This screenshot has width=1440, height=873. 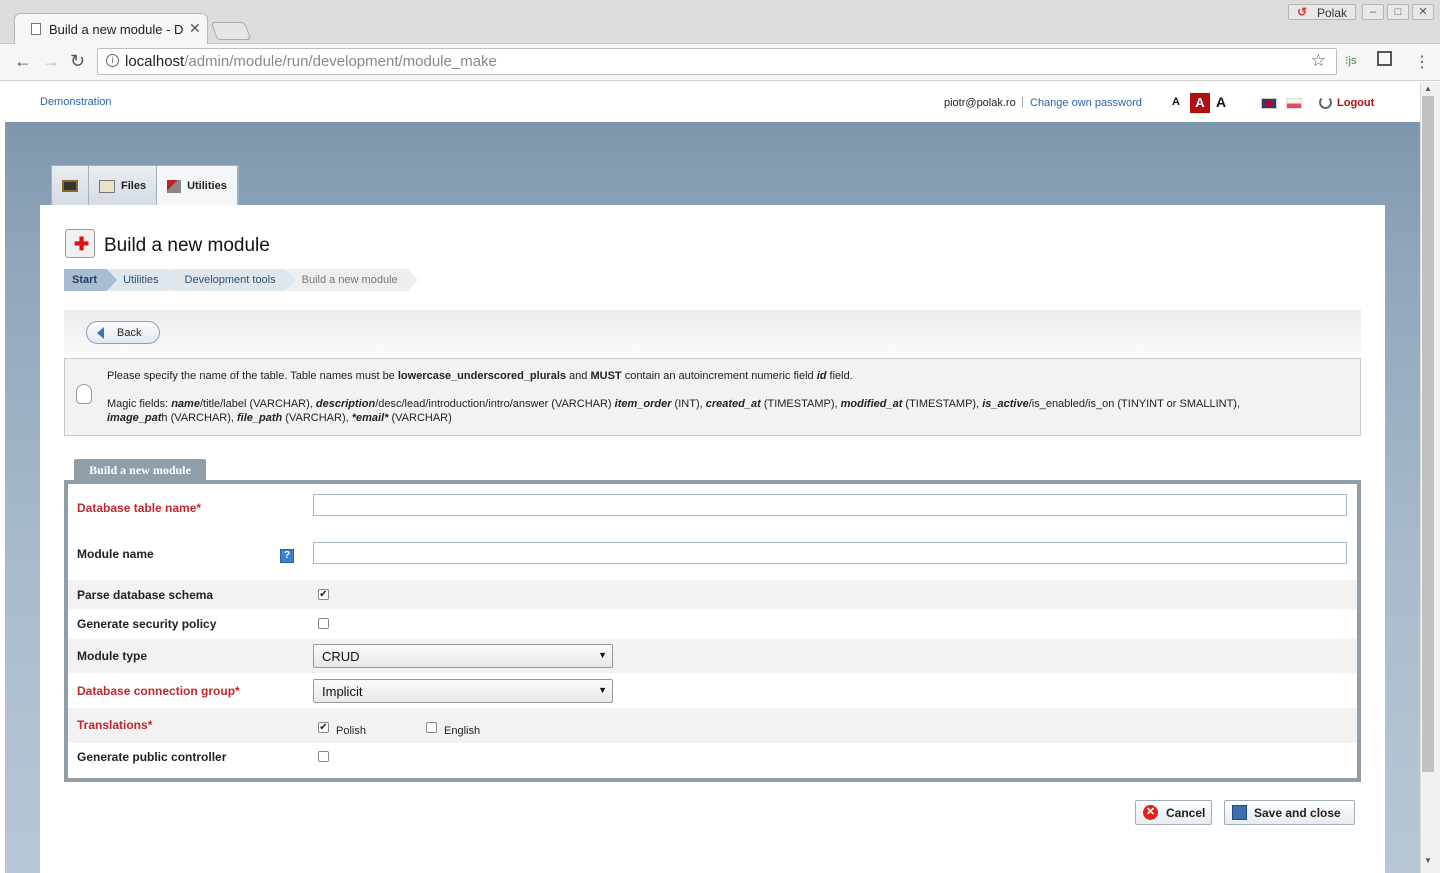 What do you see at coordinates (1355, 103) in the screenshot?
I see `logout-link: Logout` at bounding box center [1355, 103].